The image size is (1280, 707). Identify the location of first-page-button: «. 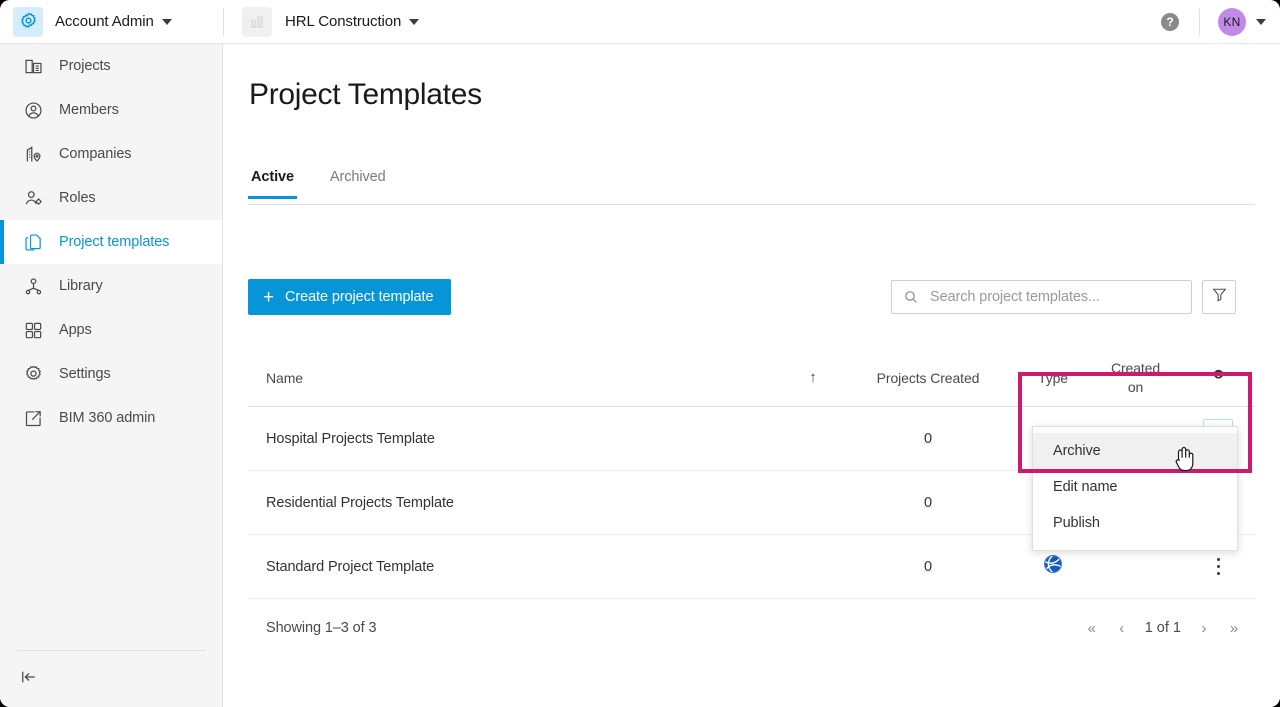
(1092, 628).